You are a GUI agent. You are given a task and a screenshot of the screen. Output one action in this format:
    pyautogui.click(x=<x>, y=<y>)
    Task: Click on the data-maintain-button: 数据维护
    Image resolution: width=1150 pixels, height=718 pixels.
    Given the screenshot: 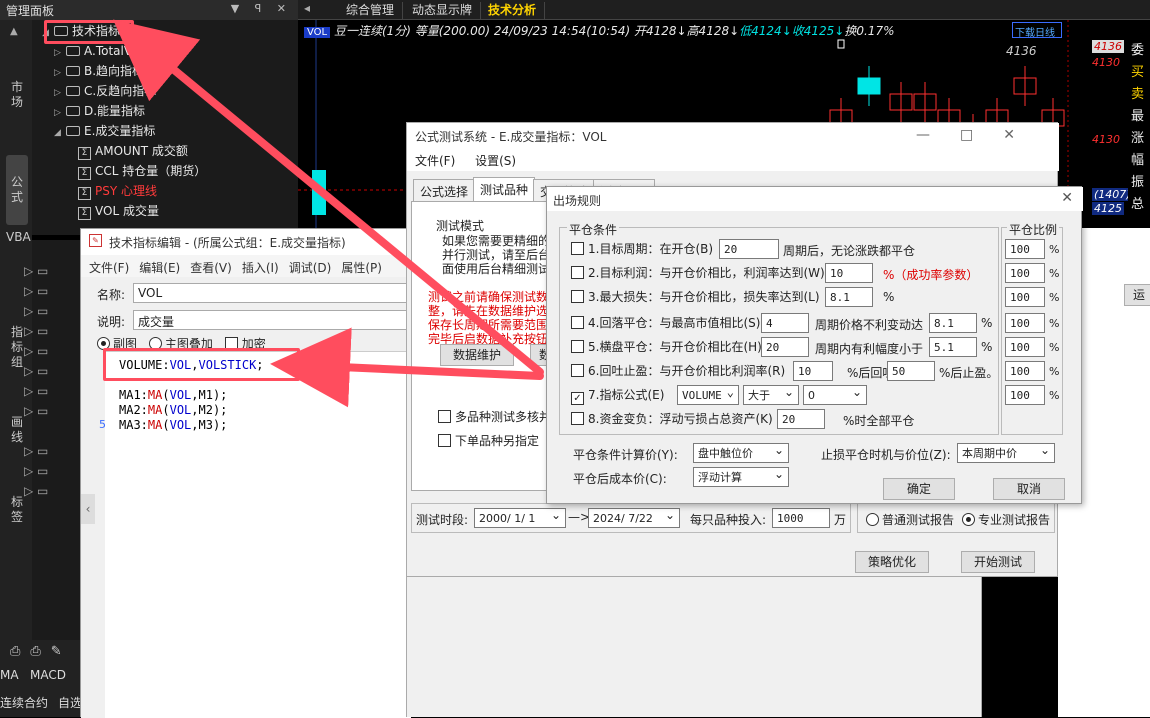 What is the action you would take?
    pyautogui.click(x=477, y=355)
    